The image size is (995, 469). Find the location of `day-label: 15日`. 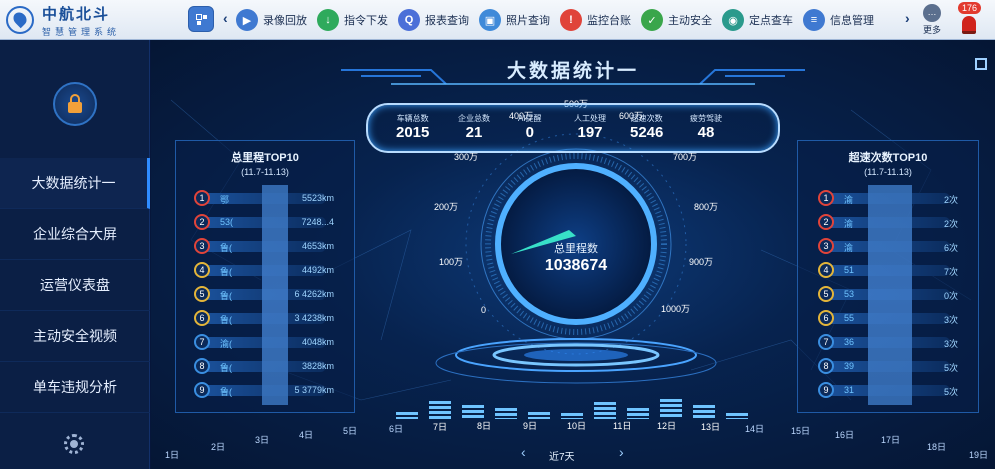

day-label: 15日 is located at coordinates (800, 430).